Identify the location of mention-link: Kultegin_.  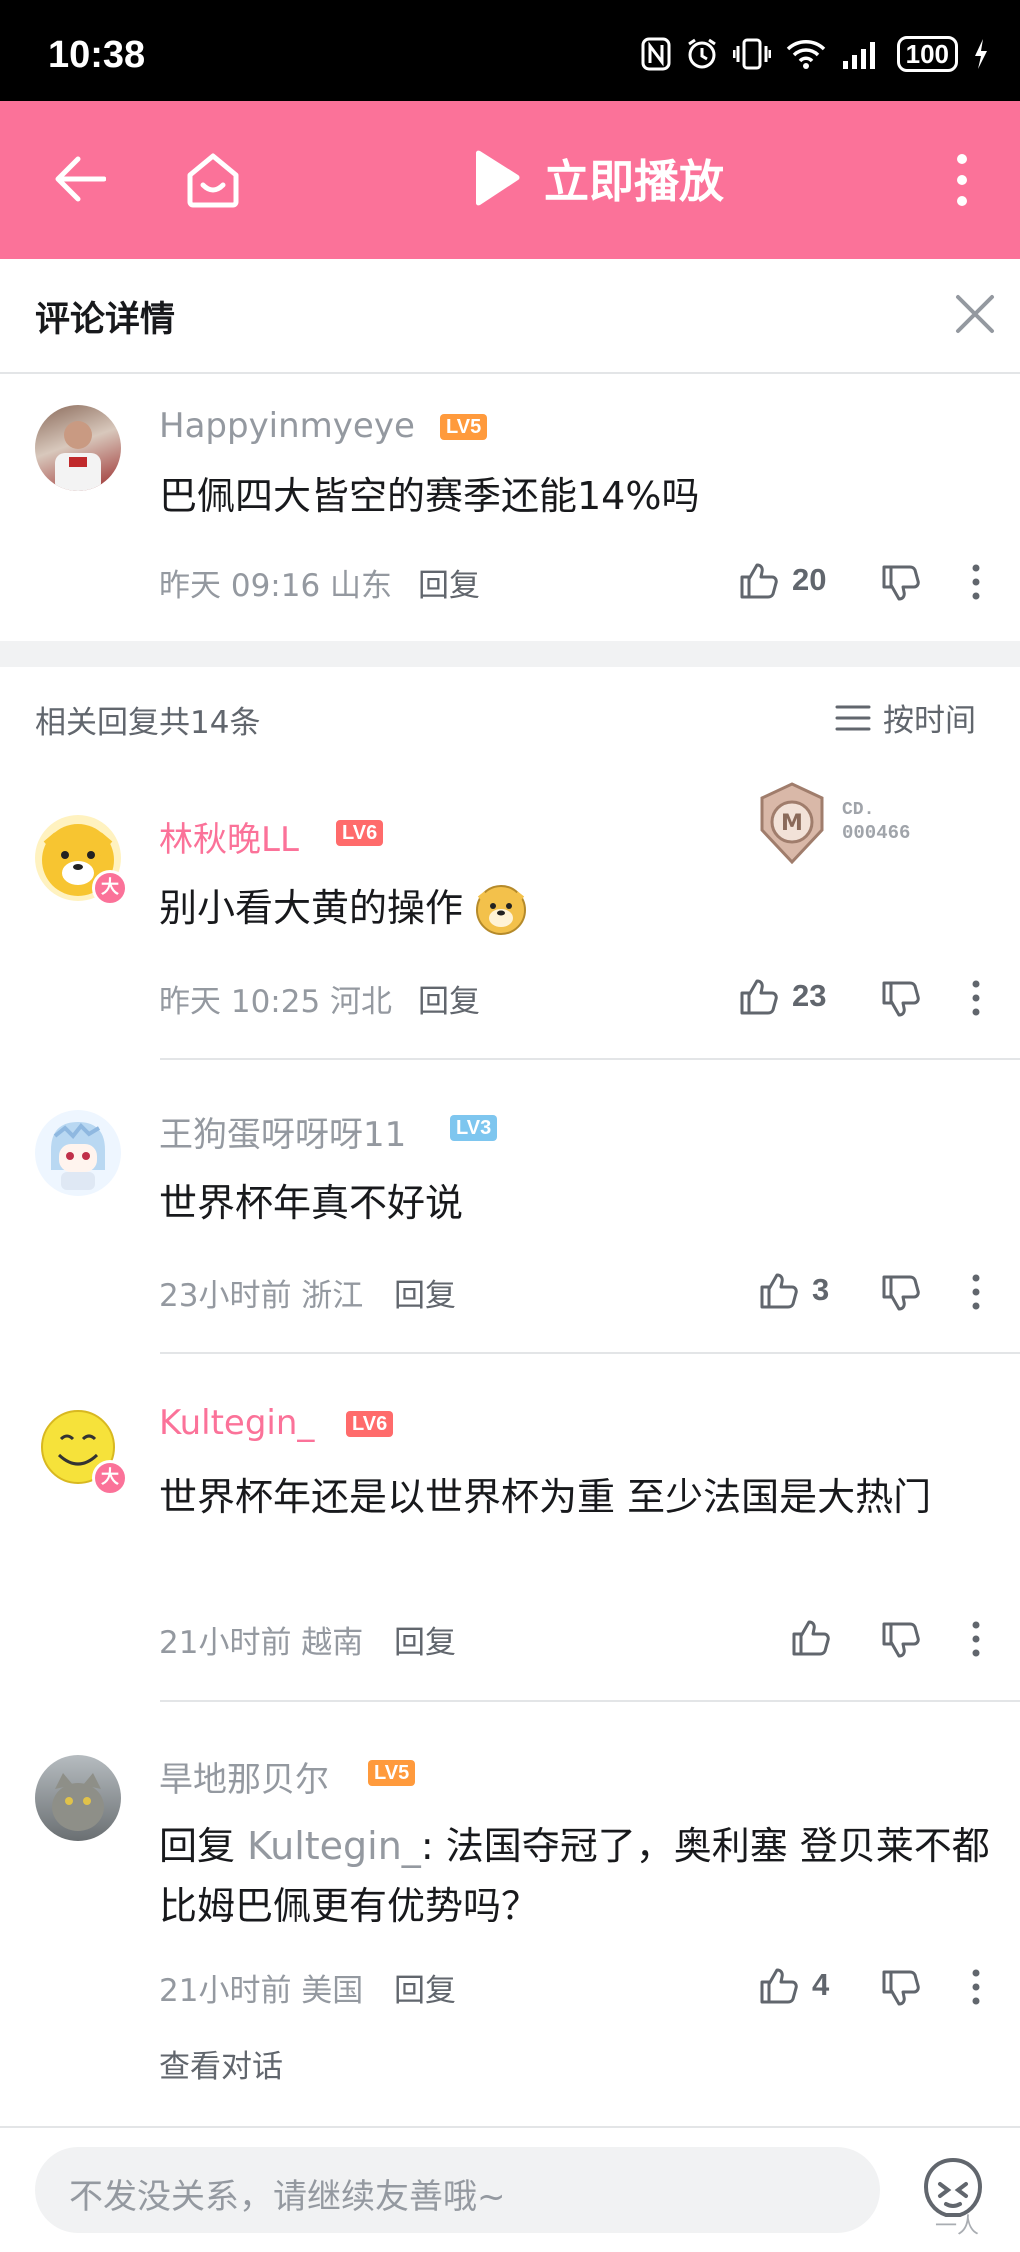
(334, 1846).